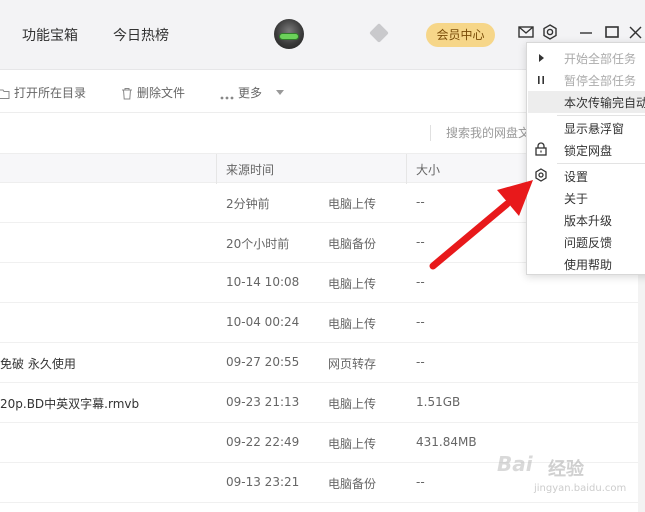 Image resolution: width=645 pixels, height=512 pixels. Describe the element at coordinates (541, 149) in the screenshot. I see `lock-icon` at that location.